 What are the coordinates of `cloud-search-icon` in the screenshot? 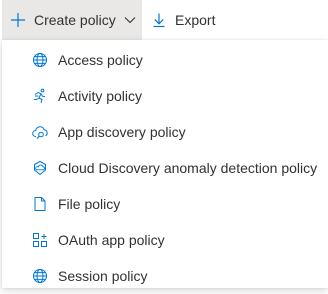 It's located at (40, 132).